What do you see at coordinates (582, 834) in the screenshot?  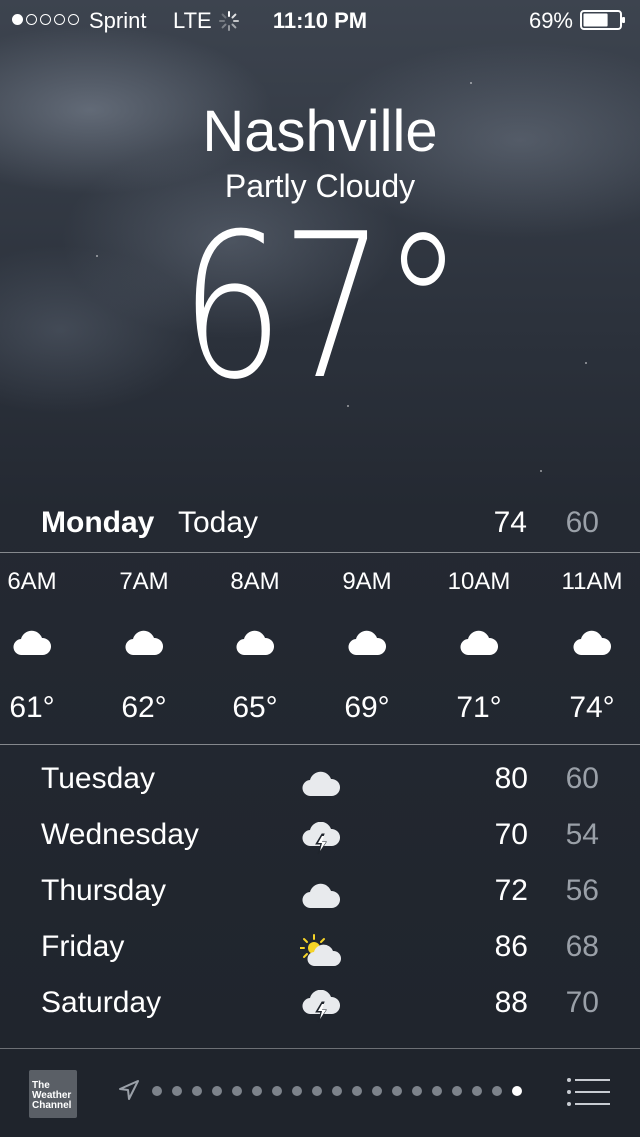 I see `forecast-low: 54` at bounding box center [582, 834].